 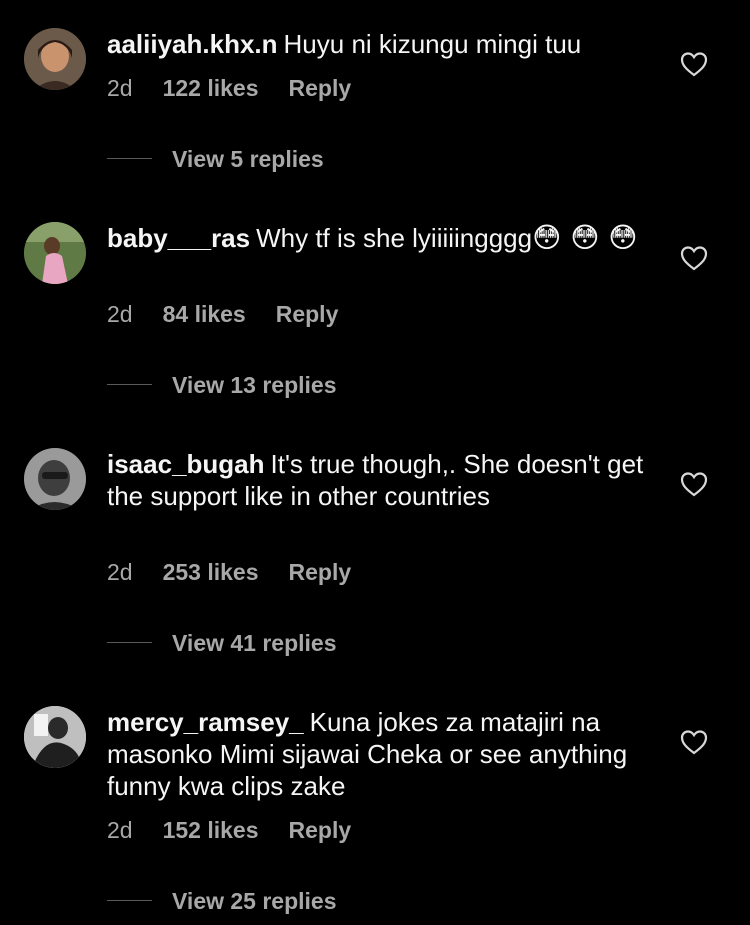 I want to click on comment-username: aaliiyah.khx.n, so click(x=192, y=44).